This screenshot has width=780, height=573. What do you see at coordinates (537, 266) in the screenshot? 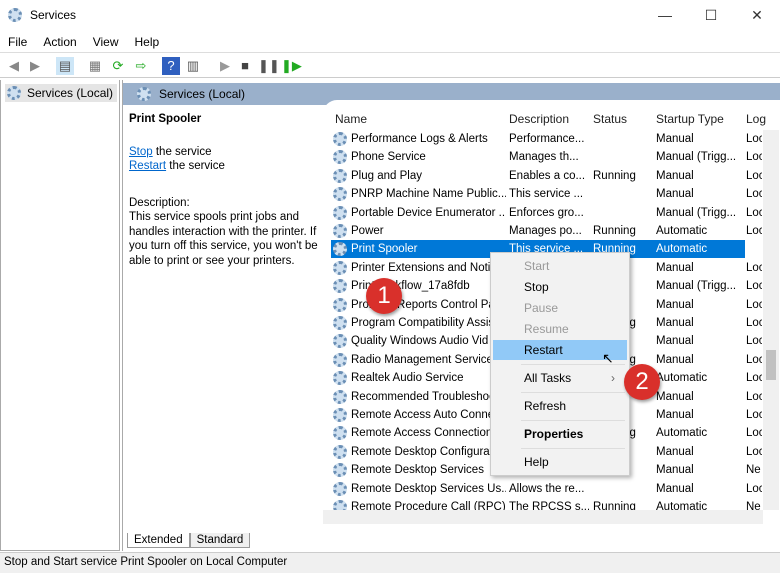
I see `menu-item-label: Start` at bounding box center [537, 266].